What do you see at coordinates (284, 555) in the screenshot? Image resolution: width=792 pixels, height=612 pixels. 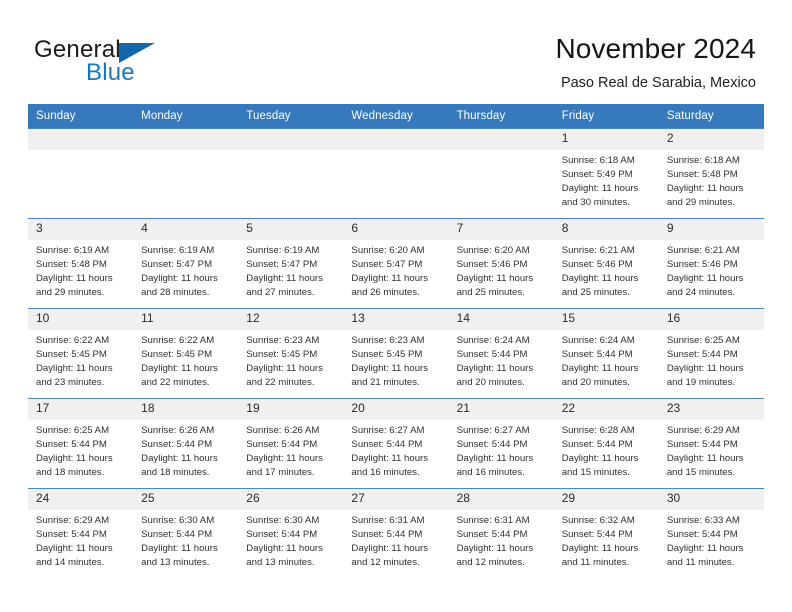 I see `daylight-text: Daylight: 11 hours and 13 minutes.` at bounding box center [284, 555].